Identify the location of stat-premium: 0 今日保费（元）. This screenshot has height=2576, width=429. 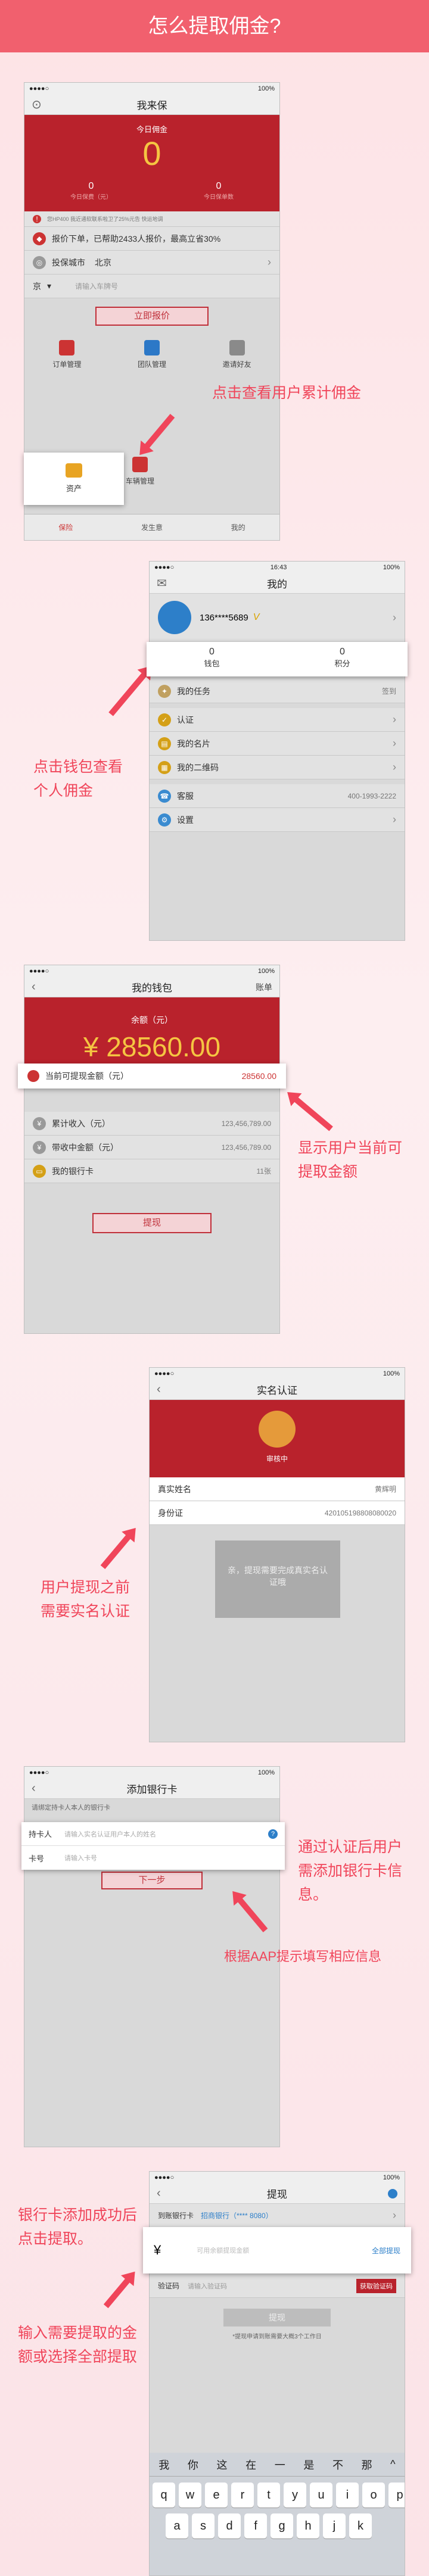
(91, 191).